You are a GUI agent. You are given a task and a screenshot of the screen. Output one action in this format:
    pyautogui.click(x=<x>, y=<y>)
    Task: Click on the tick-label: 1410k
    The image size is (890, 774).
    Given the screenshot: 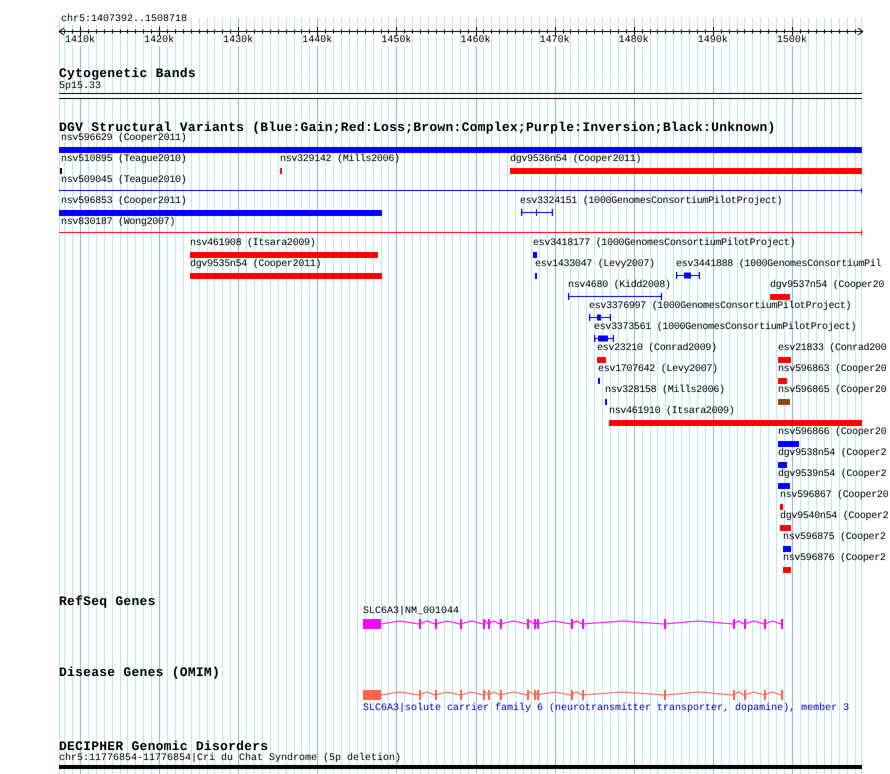 What is the action you would take?
    pyautogui.click(x=80, y=41)
    